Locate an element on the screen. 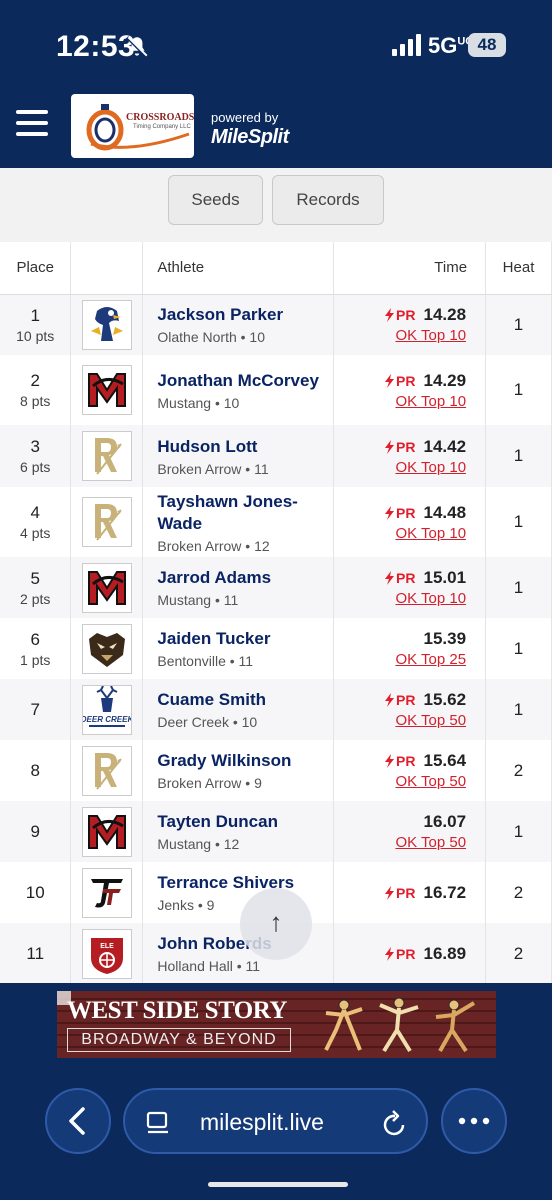 This screenshot has height=1200, width=552. powered-by-milesplit: powered by MileSplit is located at coordinates (250, 129).